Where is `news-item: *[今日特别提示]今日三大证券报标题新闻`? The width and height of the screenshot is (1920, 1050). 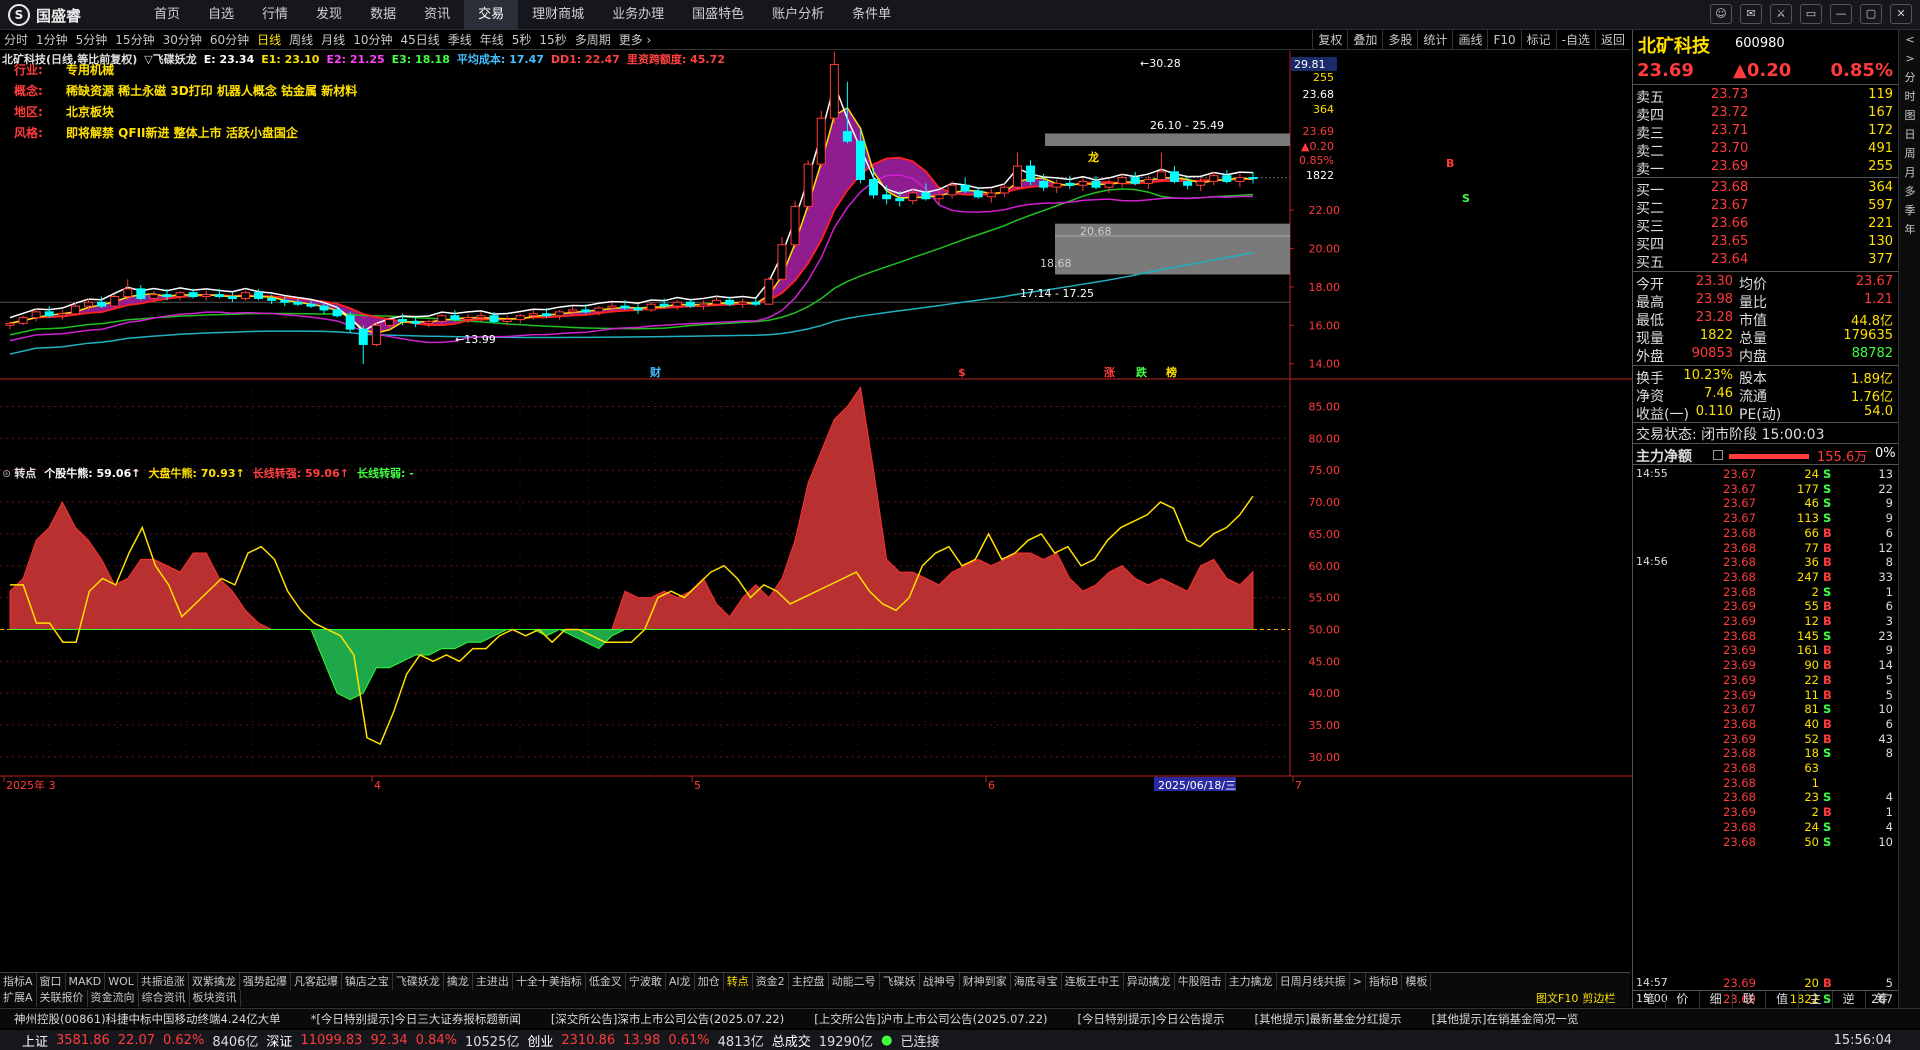
news-item: *[今日特别提示]今日三大证券报标题新闻 is located at coordinates (416, 1019).